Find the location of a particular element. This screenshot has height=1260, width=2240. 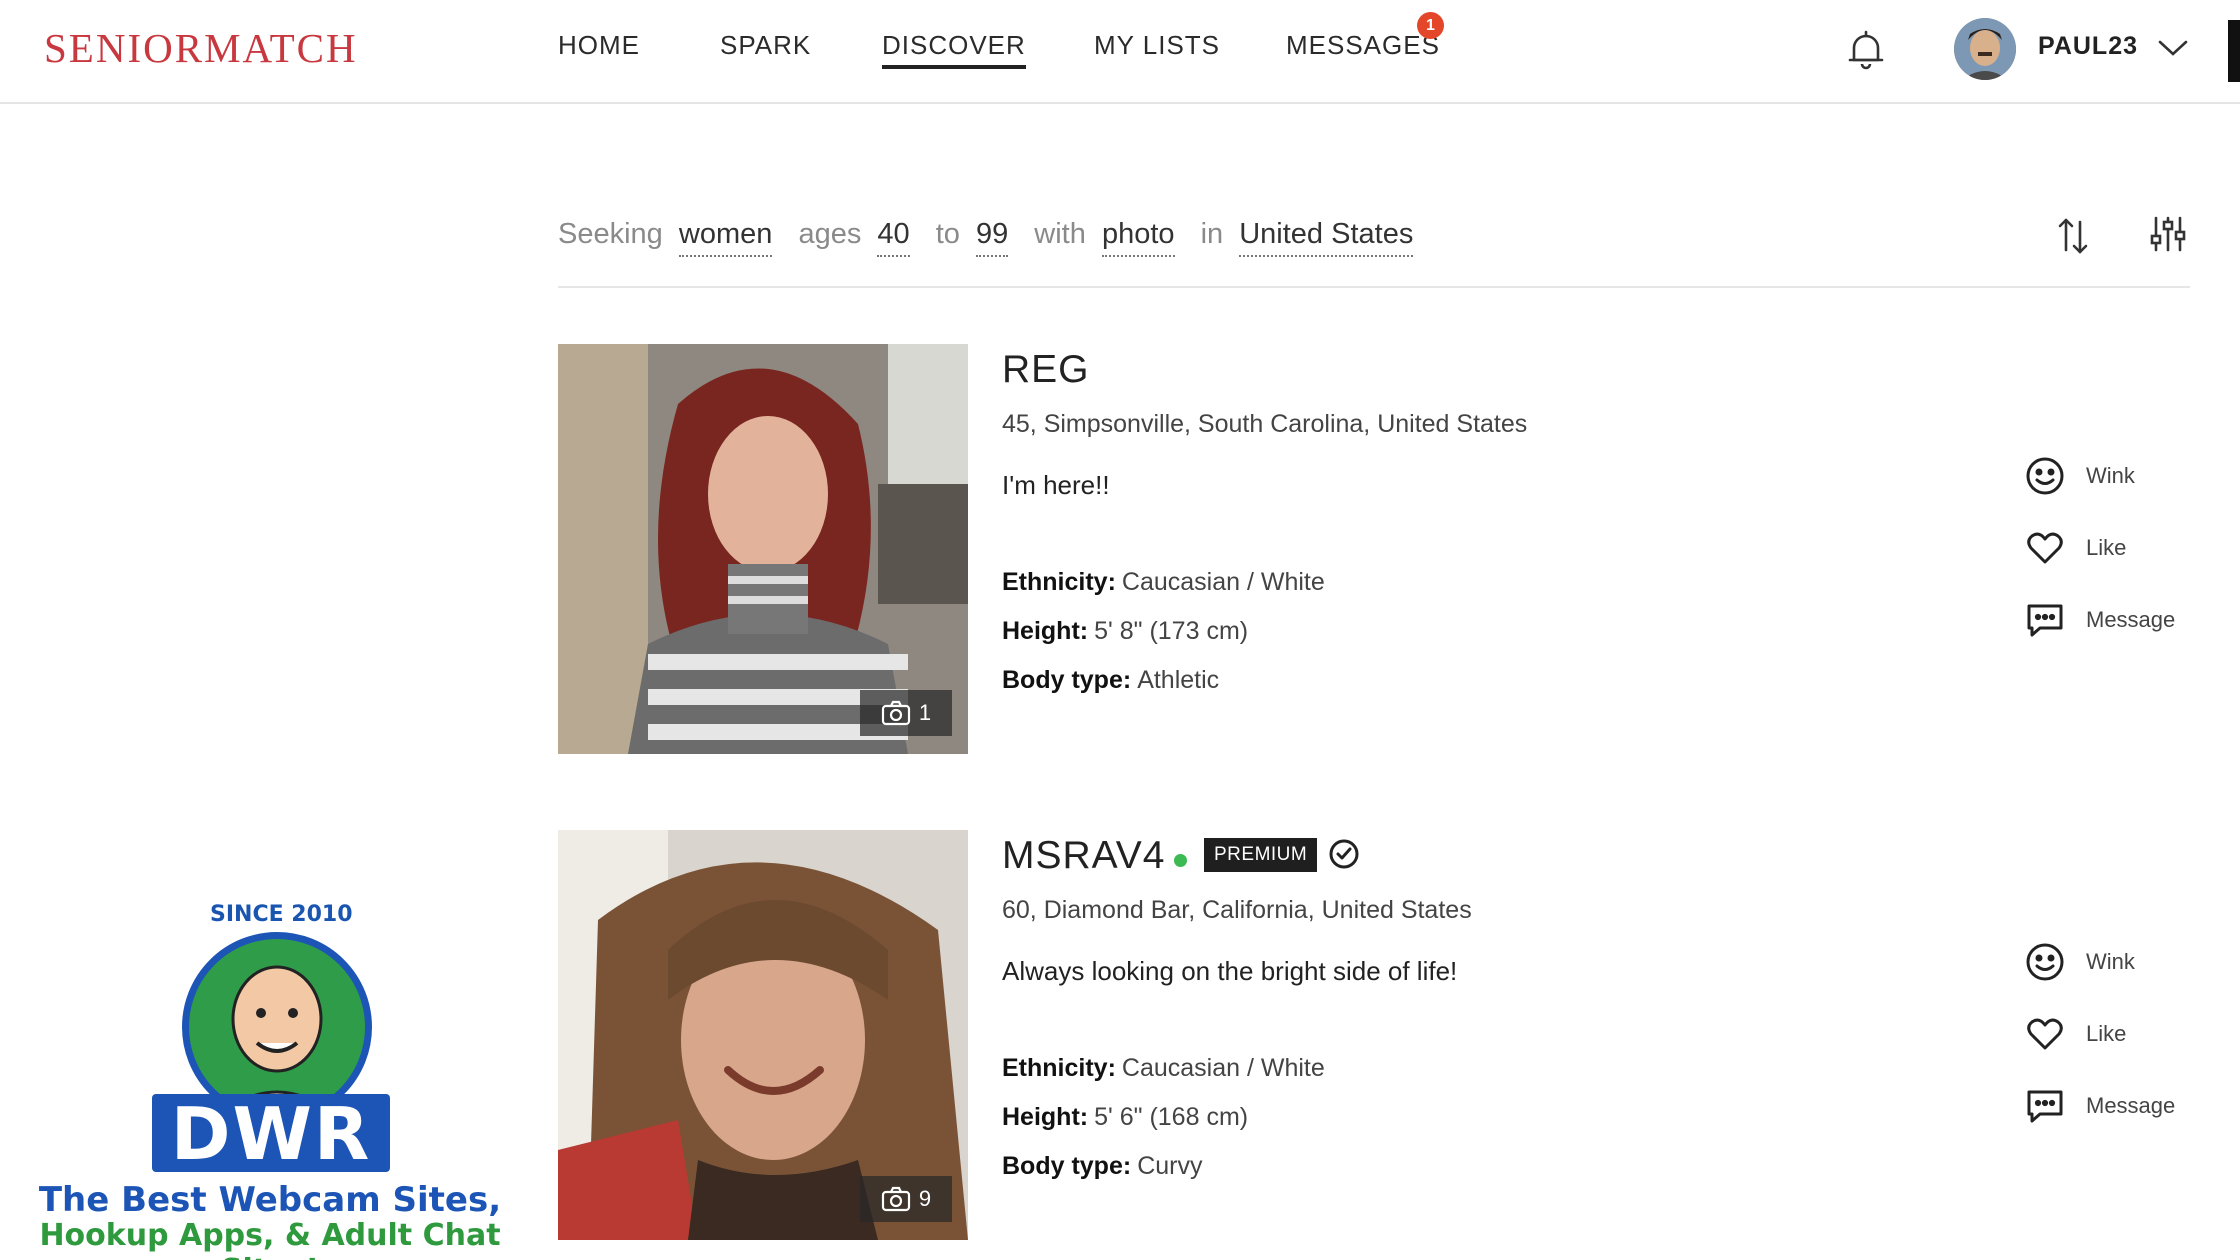

nav-my-lists: MY LISTS is located at coordinates (1157, 45).